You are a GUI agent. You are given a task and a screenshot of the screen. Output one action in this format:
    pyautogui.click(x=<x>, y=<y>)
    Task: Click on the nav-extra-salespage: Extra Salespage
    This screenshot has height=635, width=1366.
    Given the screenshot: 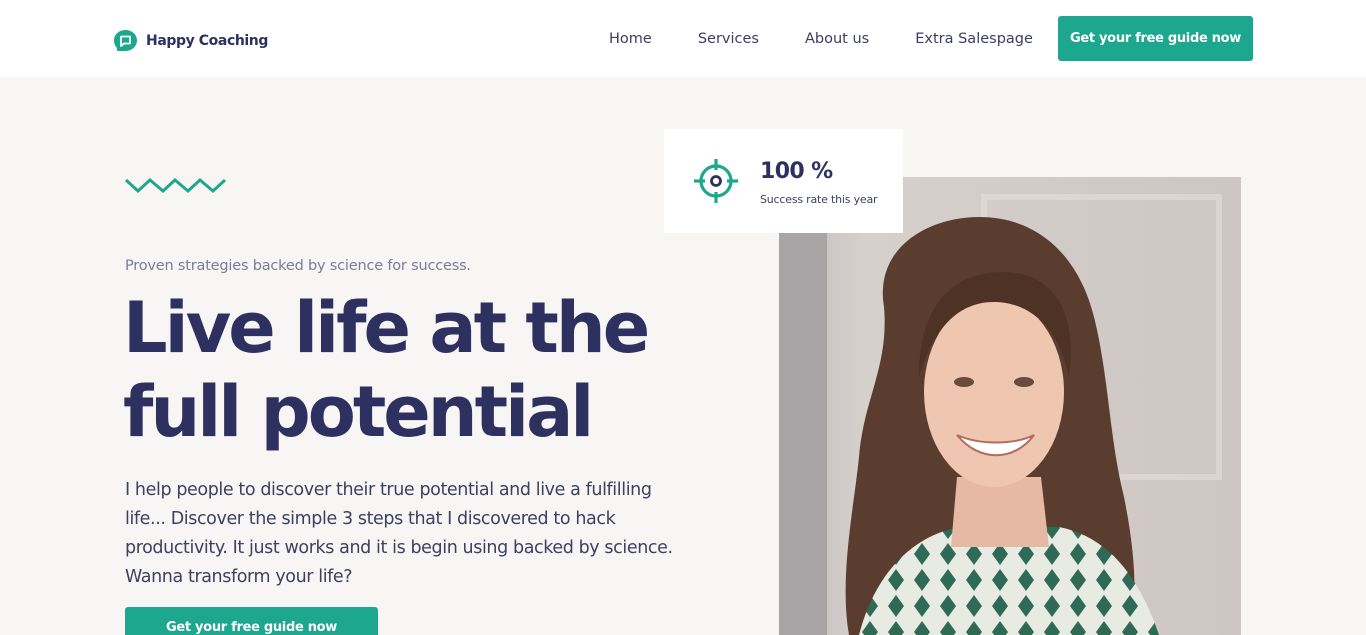 What is the action you would take?
    pyautogui.click(x=974, y=39)
    